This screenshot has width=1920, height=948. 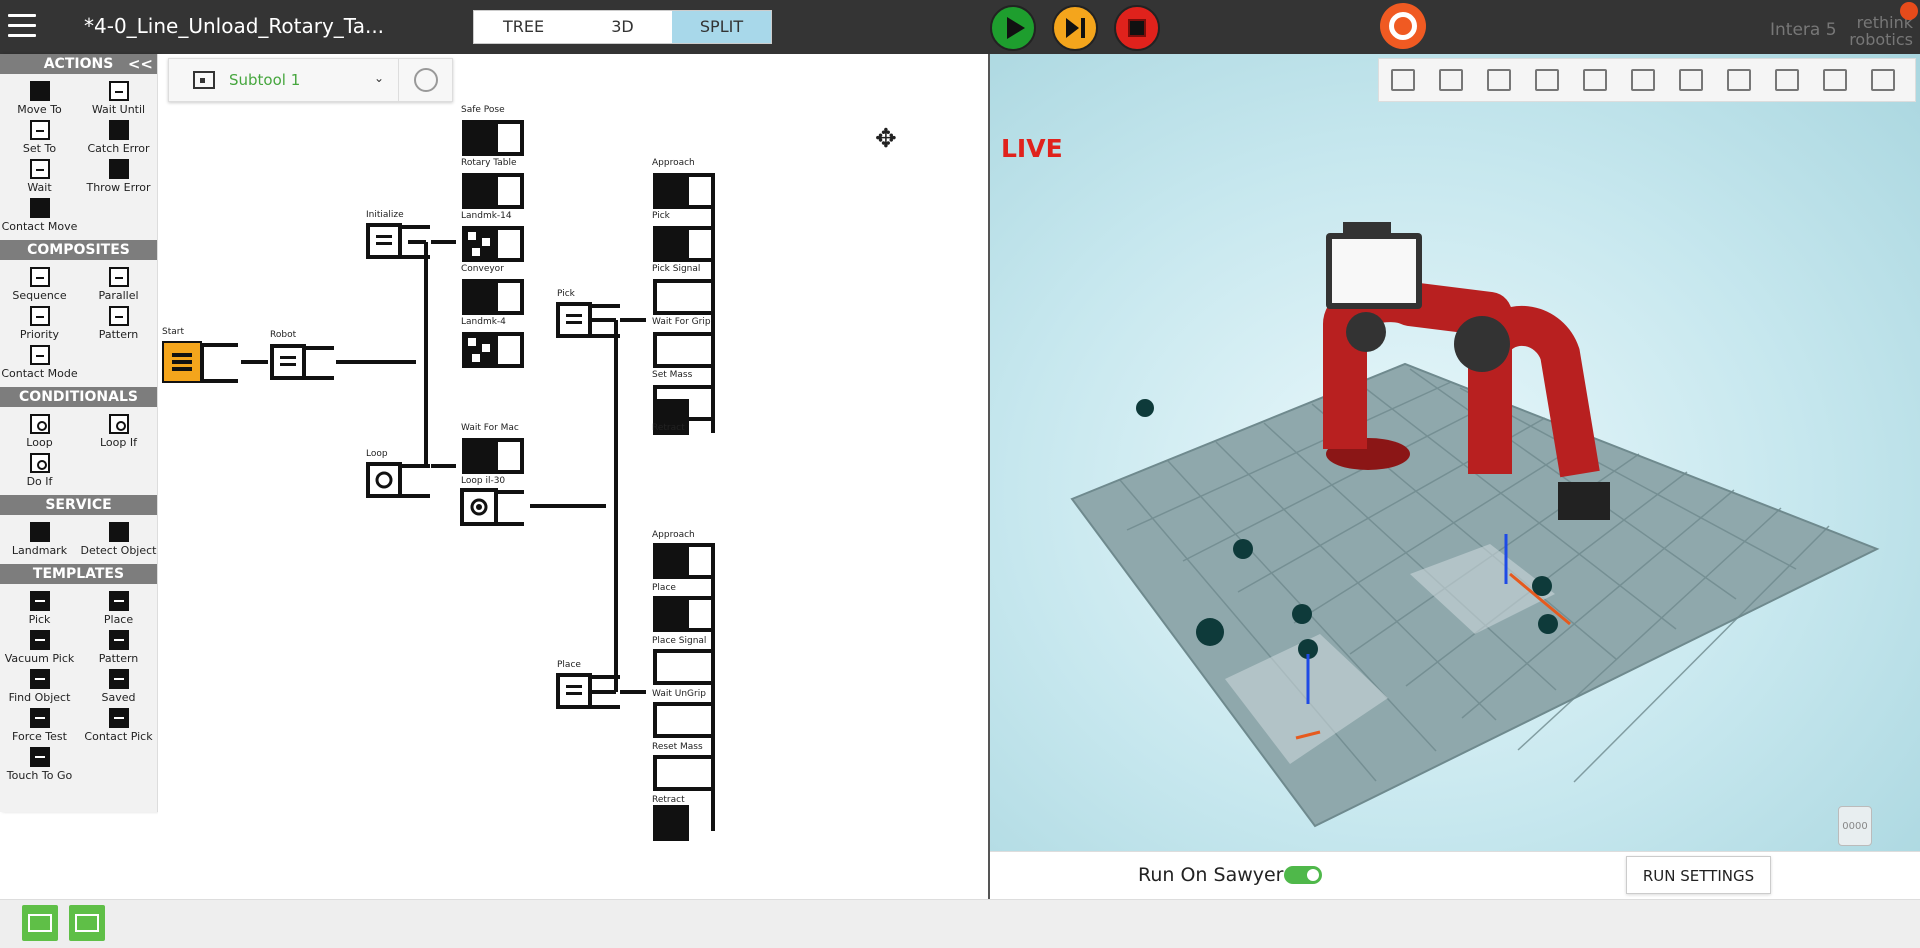 What do you see at coordinates (39, 550) in the screenshot?
I see `palette-label: Landmark` at bounding box center [39, 550].